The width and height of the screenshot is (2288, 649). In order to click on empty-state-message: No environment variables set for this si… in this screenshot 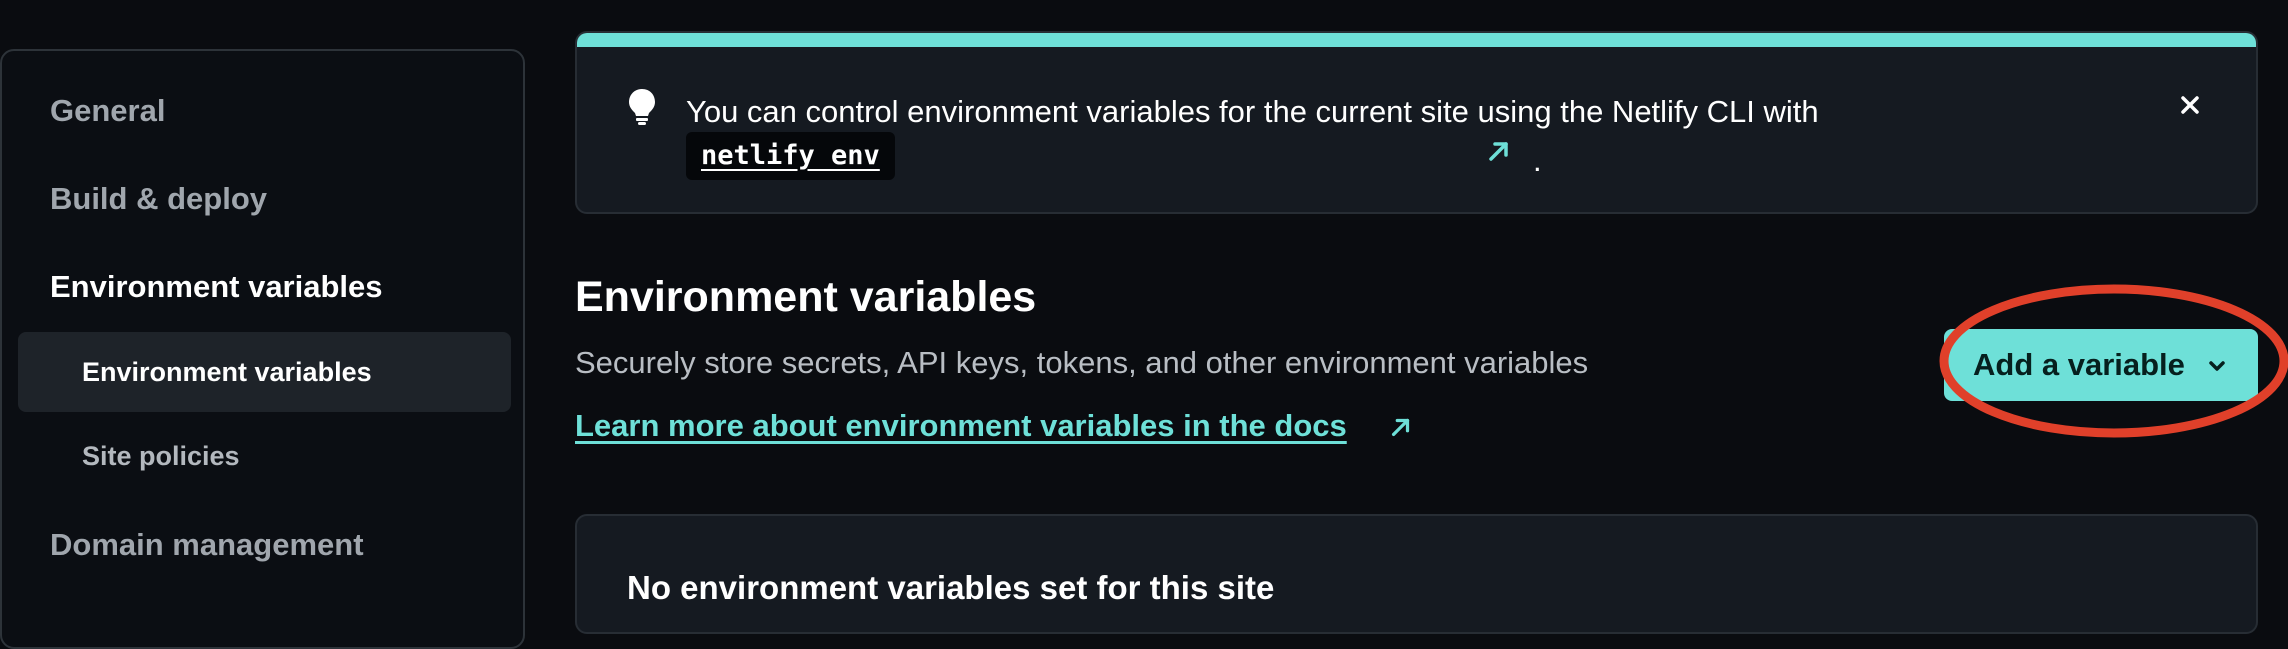, I will do `click(951, 587)`.